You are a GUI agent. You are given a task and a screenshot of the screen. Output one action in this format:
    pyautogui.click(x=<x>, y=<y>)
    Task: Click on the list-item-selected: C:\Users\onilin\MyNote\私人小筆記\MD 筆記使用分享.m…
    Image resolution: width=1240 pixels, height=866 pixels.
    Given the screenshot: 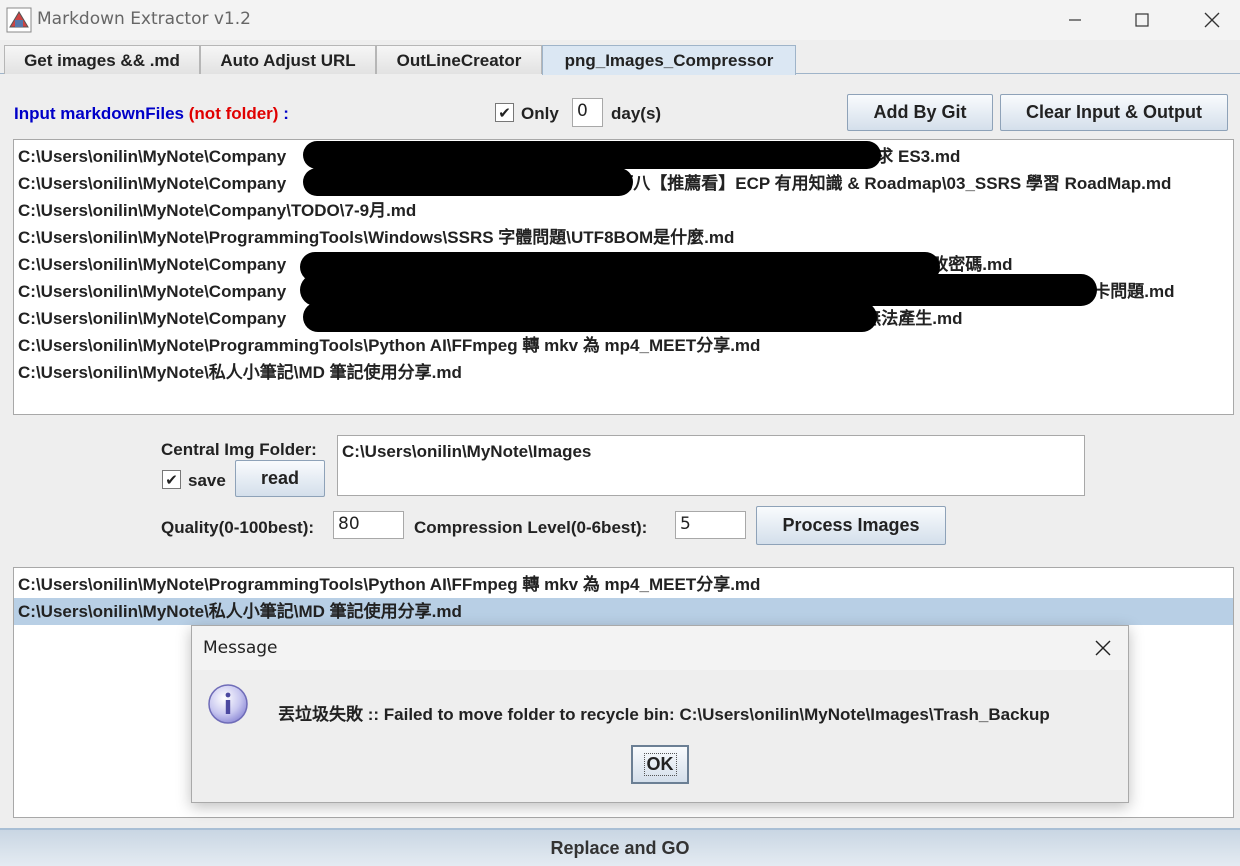 What is the action you would take?
    pyautogui.click(x=623, y=611)
    